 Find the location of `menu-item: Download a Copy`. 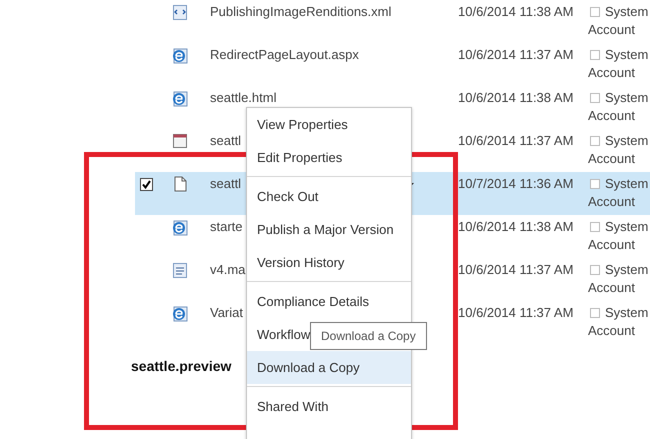

menu-item: Download a Copy is located at coordinates (329, 367).